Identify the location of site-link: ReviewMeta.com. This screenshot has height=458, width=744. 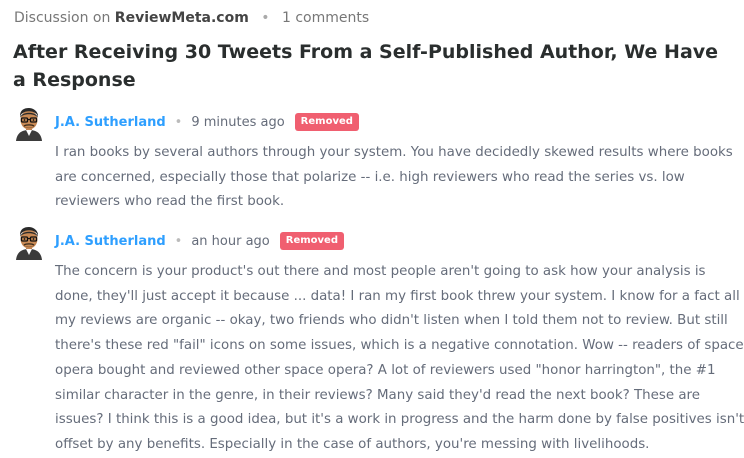
(182, 18).